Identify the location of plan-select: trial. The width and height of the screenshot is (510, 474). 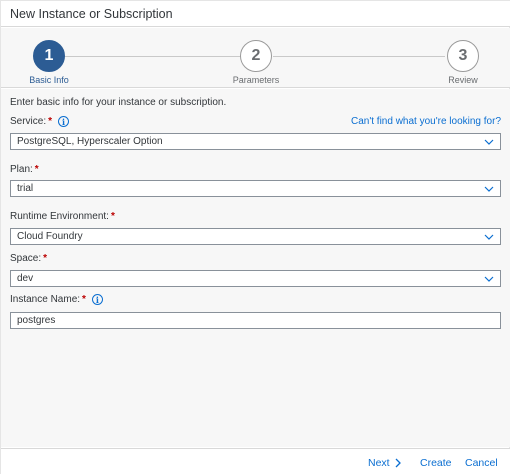
(255, 188).